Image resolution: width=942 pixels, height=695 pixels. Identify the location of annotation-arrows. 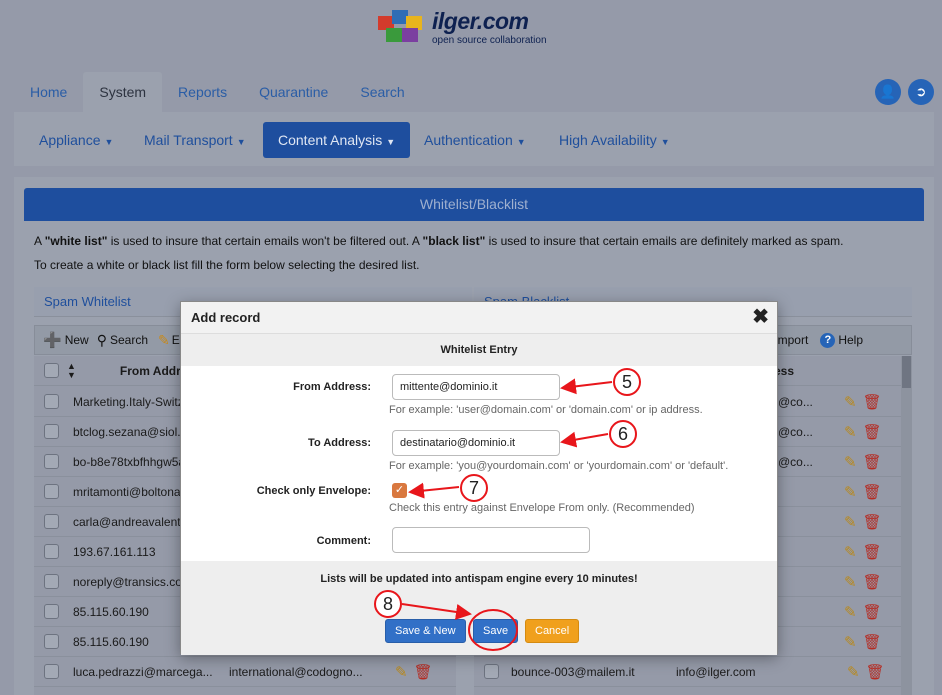
(507, 514).